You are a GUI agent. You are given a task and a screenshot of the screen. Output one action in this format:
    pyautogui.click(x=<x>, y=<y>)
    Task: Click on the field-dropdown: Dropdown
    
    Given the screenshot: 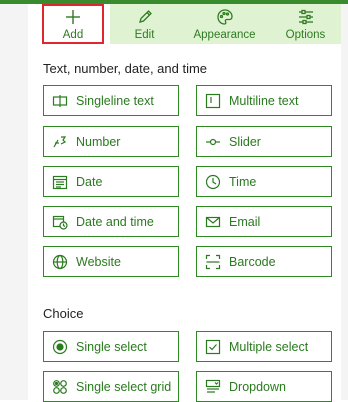 What is the action you would take?
    pyautogui.click(x=264, y=386)
    